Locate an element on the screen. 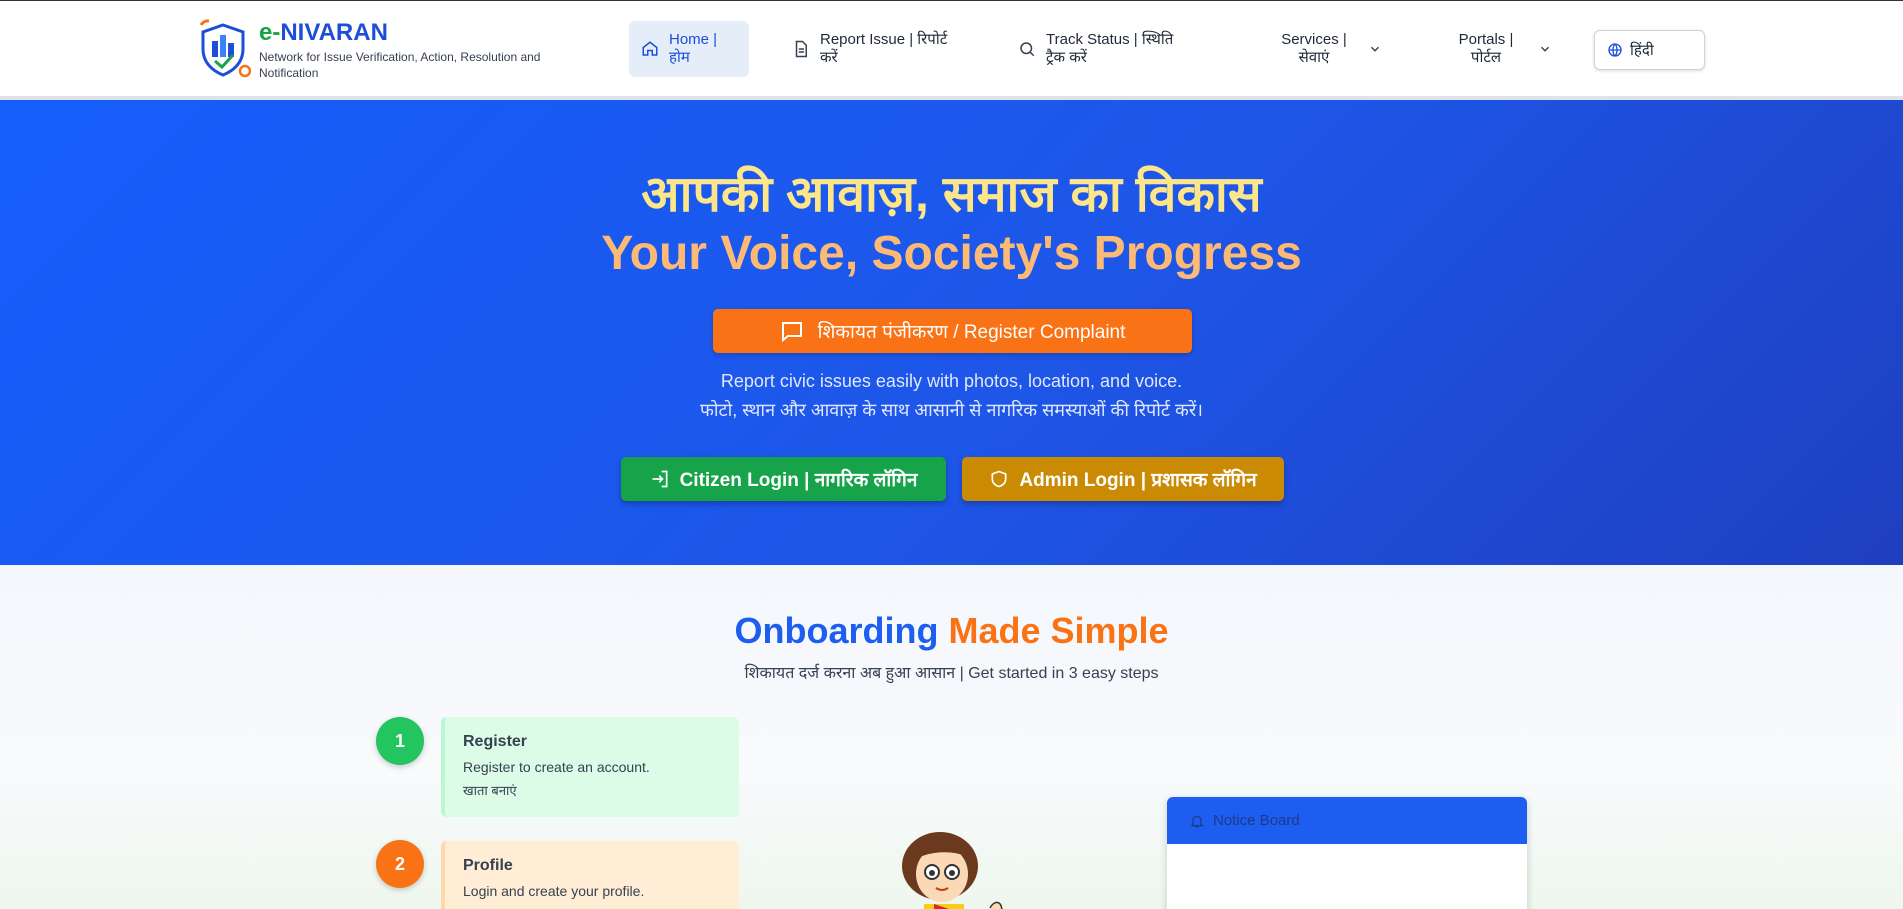 This screenshot has height=909, width=1903. register-complaint-button: शिकायत पंजीकरण / Register Complaint is located at coordinates (952, 331).